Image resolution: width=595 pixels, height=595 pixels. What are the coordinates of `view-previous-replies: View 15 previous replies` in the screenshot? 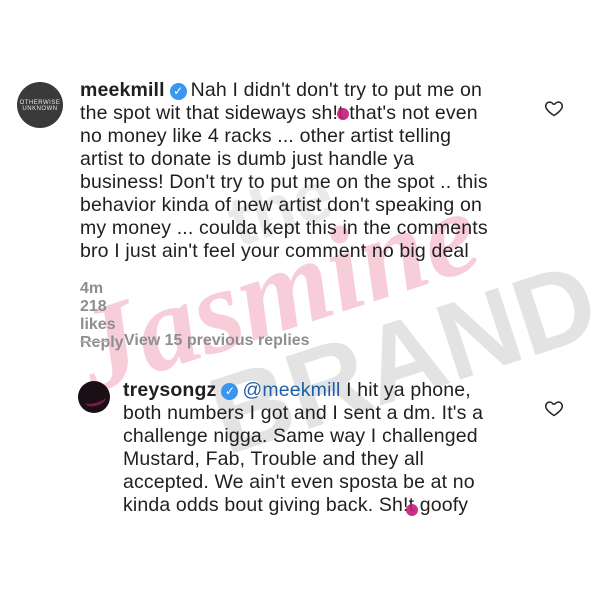 It's located at (195, 341).